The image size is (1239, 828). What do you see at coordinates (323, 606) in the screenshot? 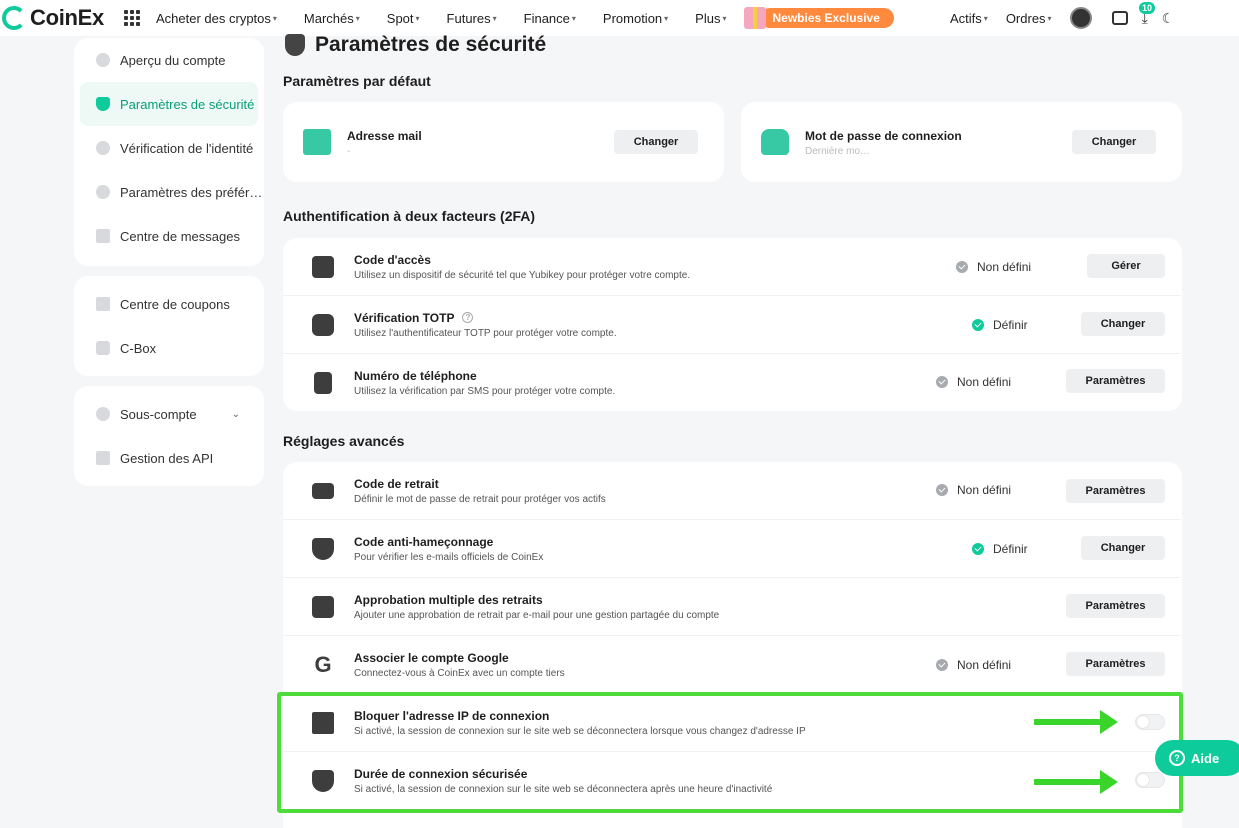
I see `approval-icon` at bounding box center [323, 606].